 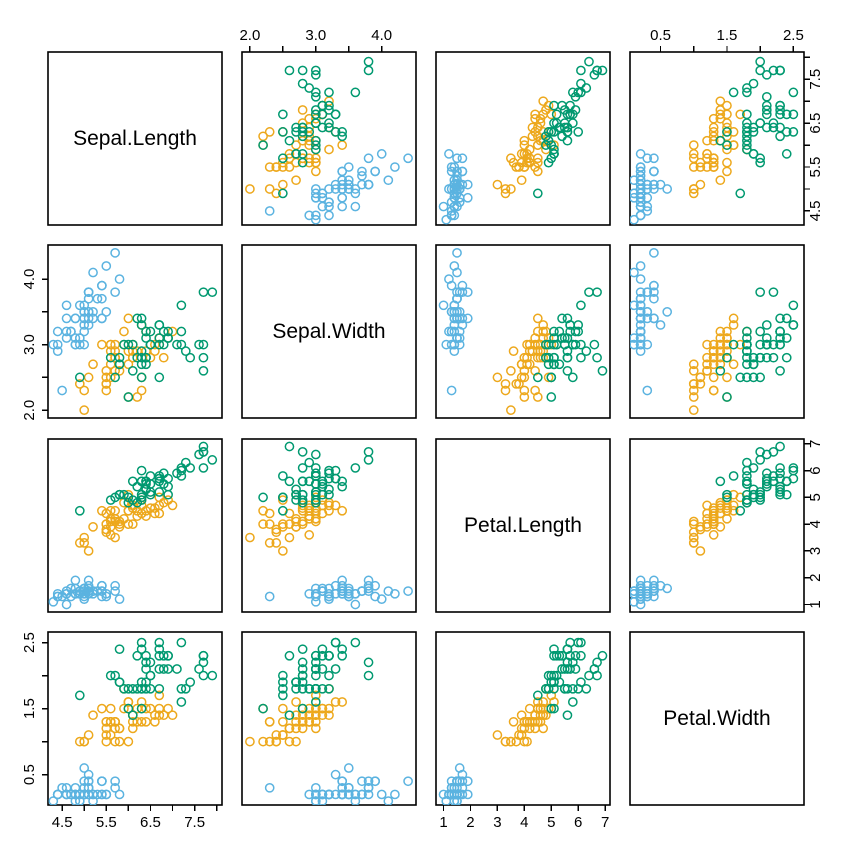 What do you see at coordinates (815, 79) in the screenshot?
I see `tick-label-right-0: 7.5` at bounding box center [815, 79].